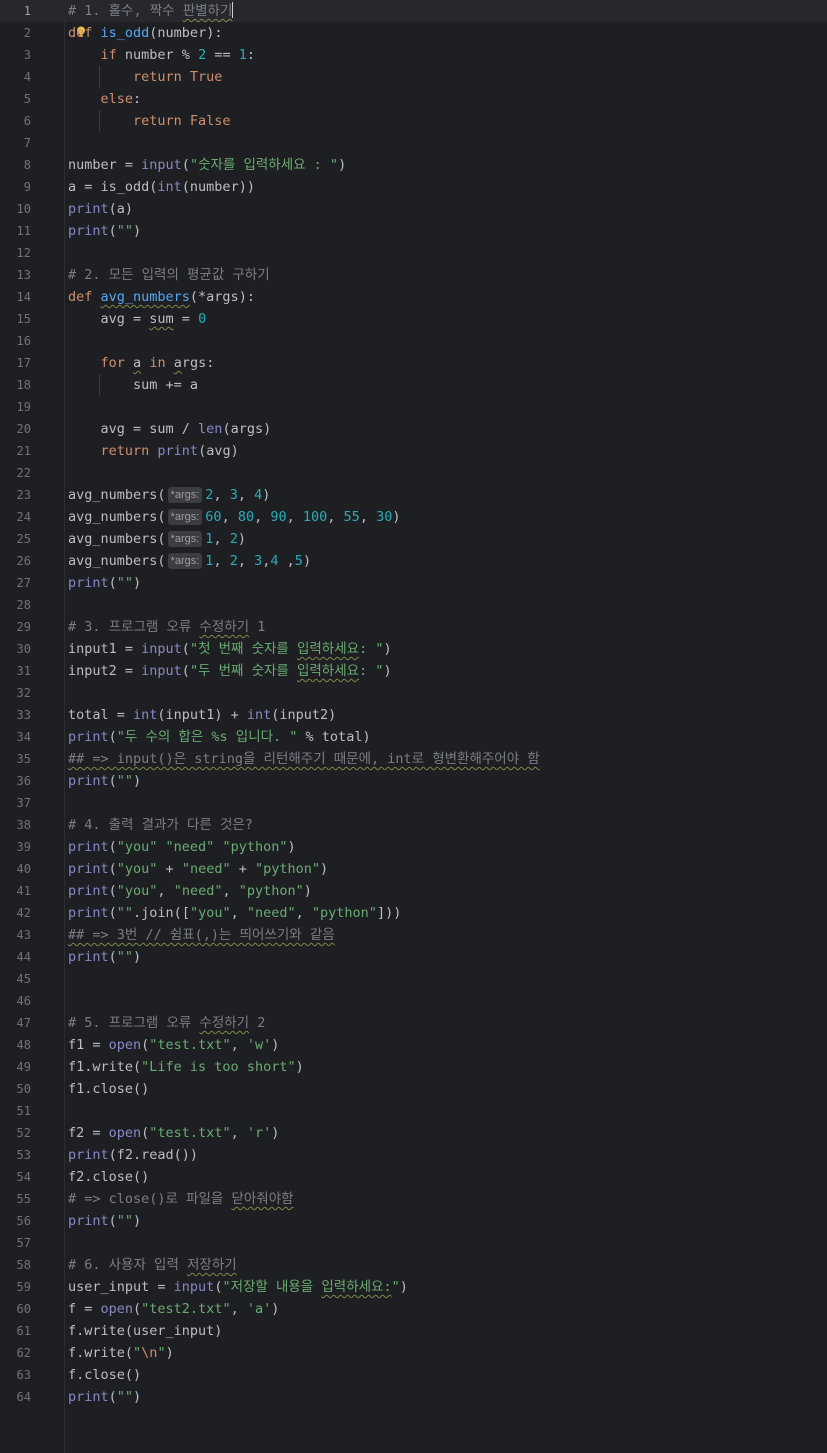 The width and height of the screenshot is (827, 1453). I want to click on code-line: 52 f2 = open("test.txt", 'r'), so click(413, 1133).